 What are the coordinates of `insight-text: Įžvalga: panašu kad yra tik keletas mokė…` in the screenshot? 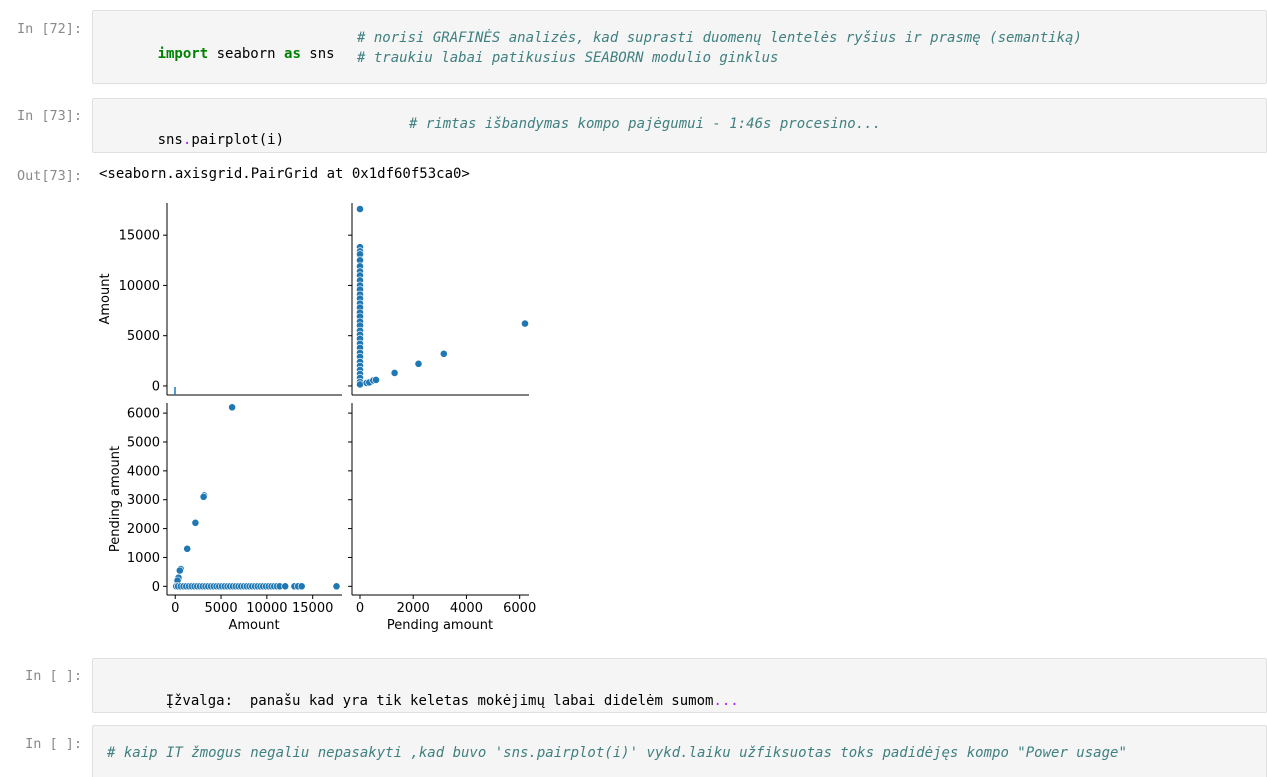 It's located at (439, 701).